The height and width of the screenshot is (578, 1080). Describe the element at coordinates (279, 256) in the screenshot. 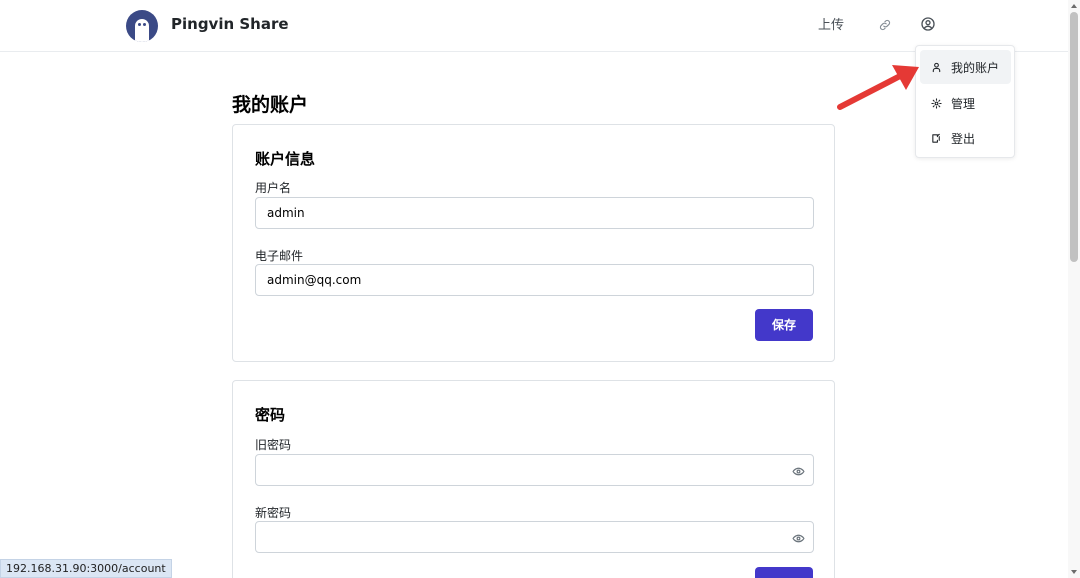

I see `email-label: 电子邮件` at that location.